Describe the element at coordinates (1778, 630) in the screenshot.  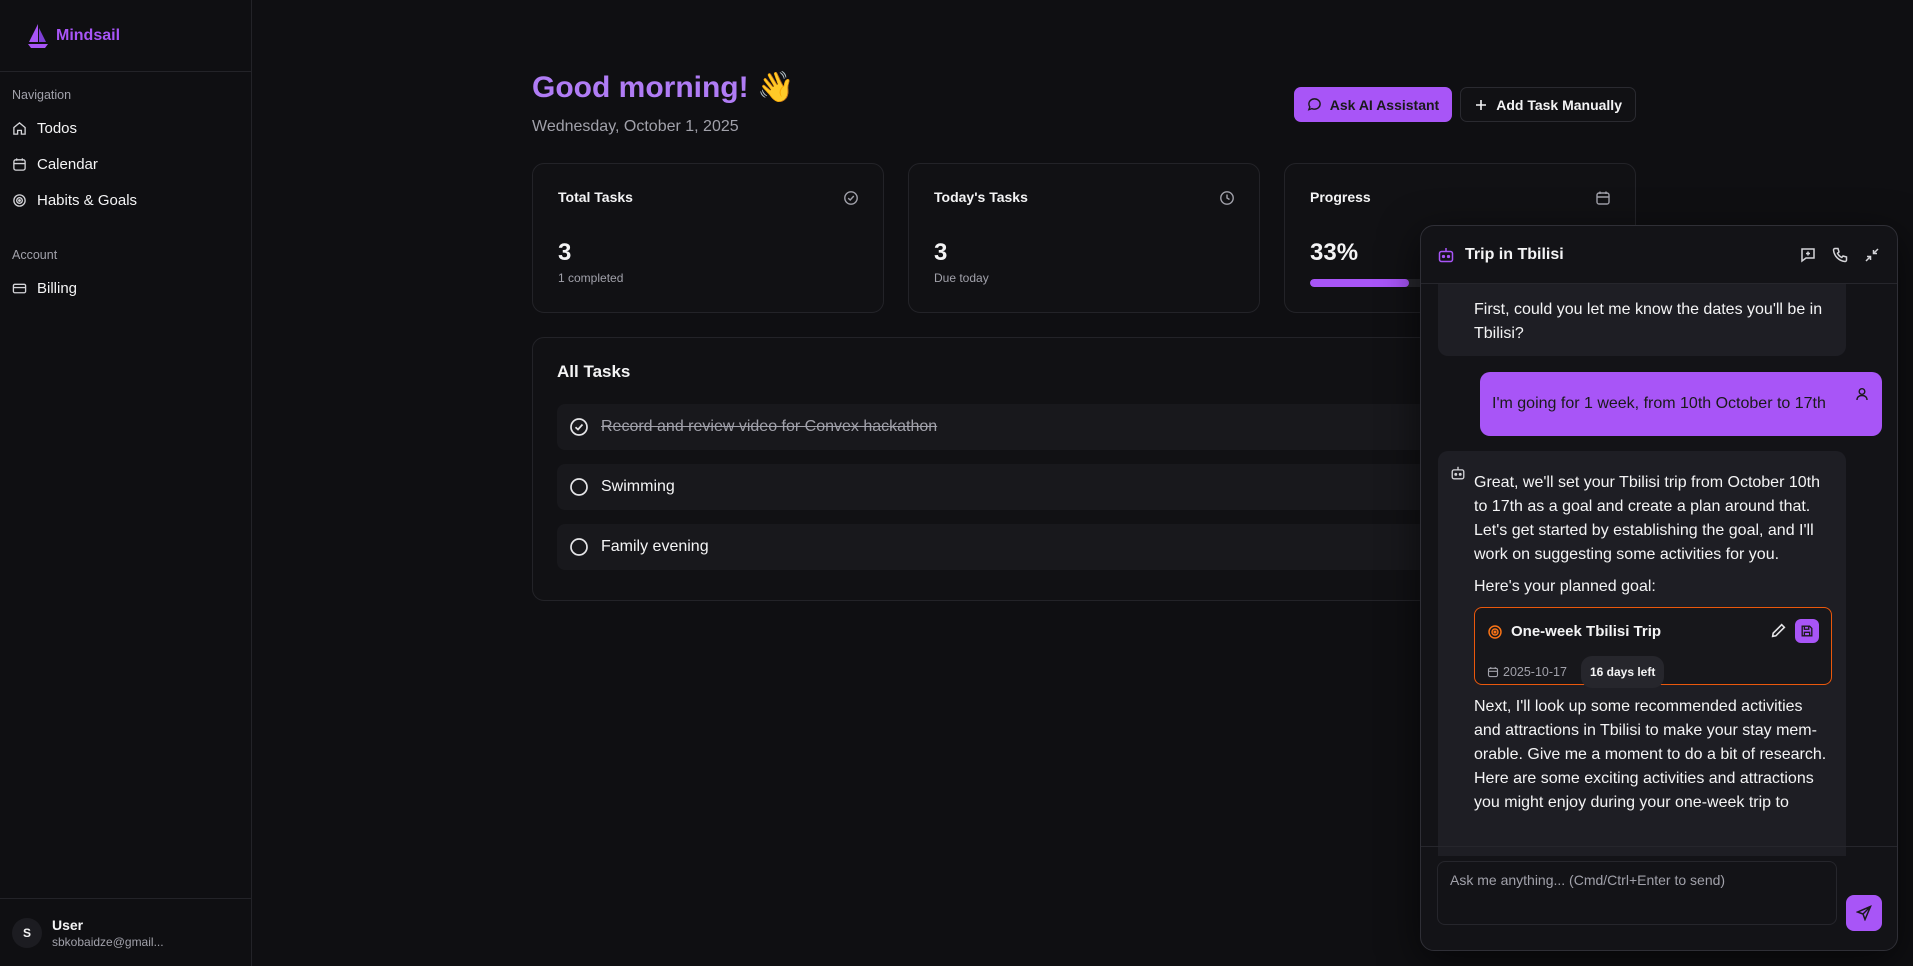
I see `pencil-icon` at that location.